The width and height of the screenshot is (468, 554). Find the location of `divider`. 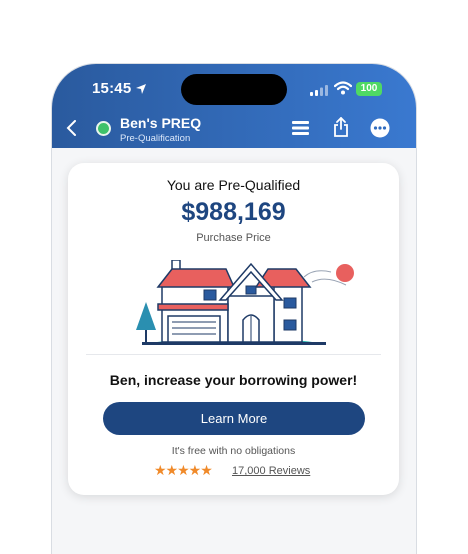

divider is located at coordinates (233, 354).